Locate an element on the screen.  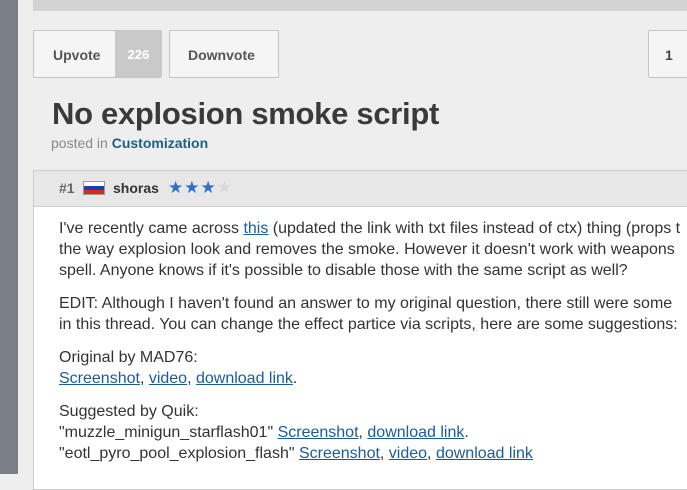
post-number: #1 is located at coordinates (67, 188).